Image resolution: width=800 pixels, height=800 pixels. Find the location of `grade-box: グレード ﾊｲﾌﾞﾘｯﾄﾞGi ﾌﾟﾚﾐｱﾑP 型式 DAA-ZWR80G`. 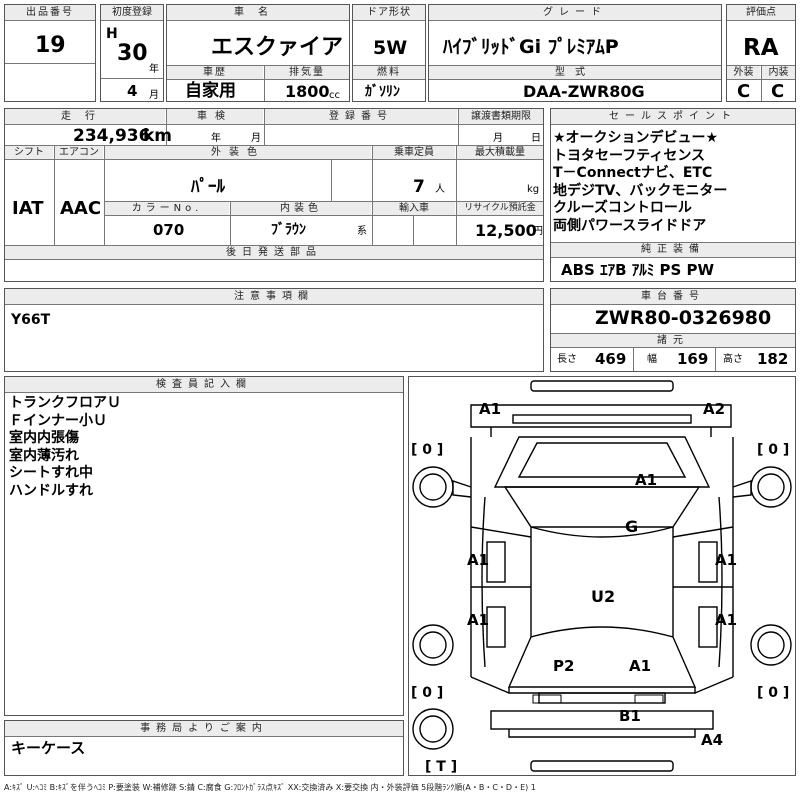

grade-box: グレード ﾊｲﾌﾞﾘｯﾄﾞGi ﾌﾟﾚﾐｱﾑP 型式 DAA-ZWR80G is located at coordinates (575, 53).